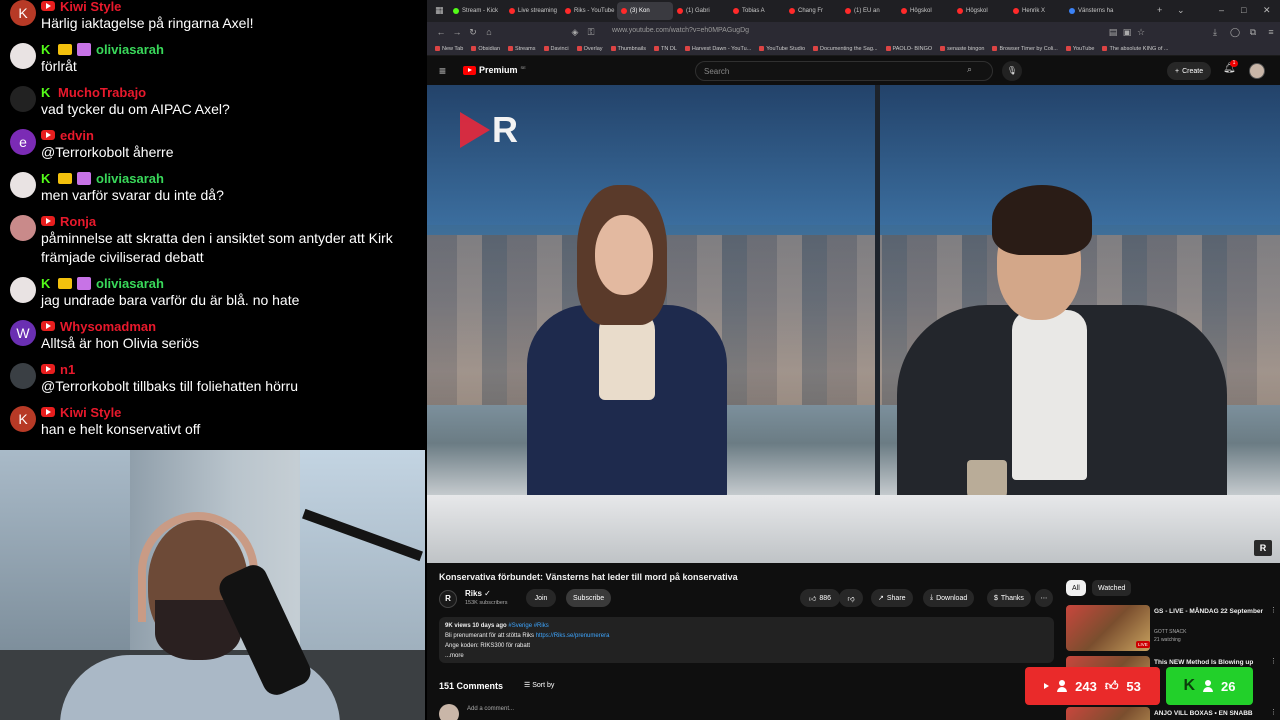 The height and width of the screenshot is (720, 1280). What do you see at coordinates (23, 142) in the screenshot?
I see `chat-avatar: e` at bounding box center [23, 142].